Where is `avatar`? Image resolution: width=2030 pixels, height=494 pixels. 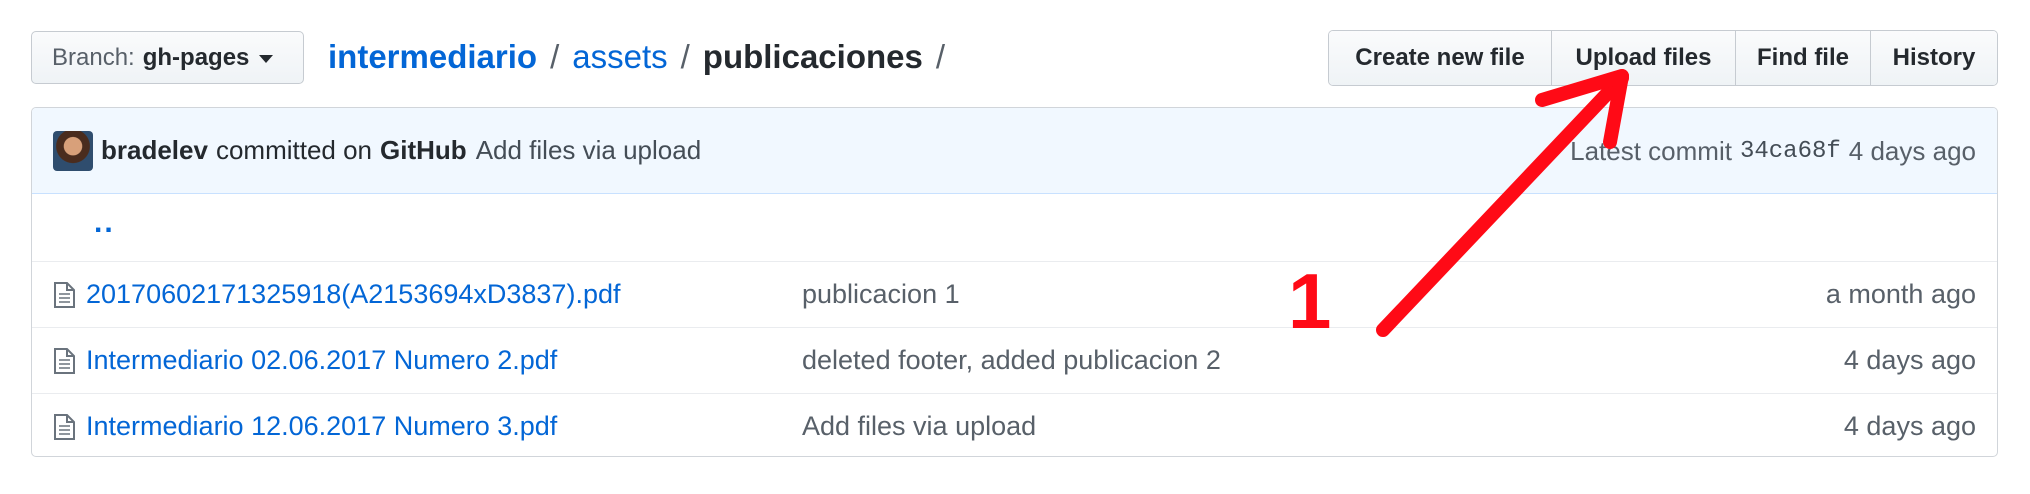
avatar is located at coordinates (73, 150).